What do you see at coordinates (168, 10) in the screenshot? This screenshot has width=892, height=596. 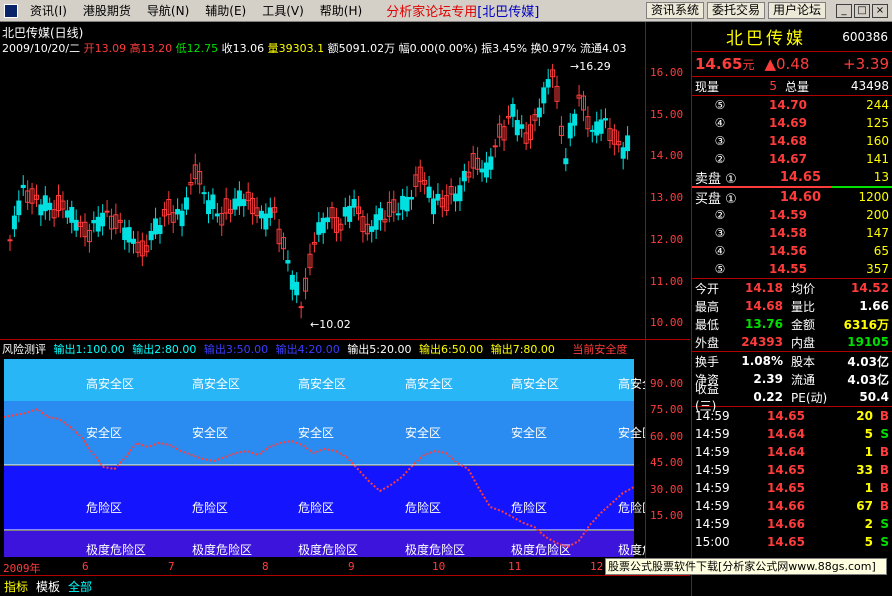 I see `menu-navigate: 导航(N)` at bounding box center [168, 10].